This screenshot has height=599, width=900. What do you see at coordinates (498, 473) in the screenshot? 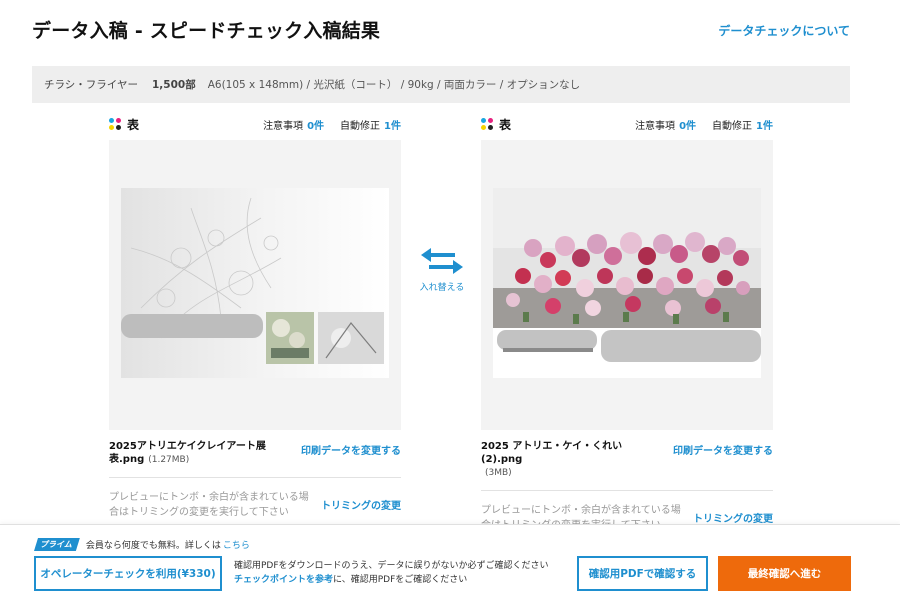
I see `file-size: (3MB)` at bounding box center [498, 473].